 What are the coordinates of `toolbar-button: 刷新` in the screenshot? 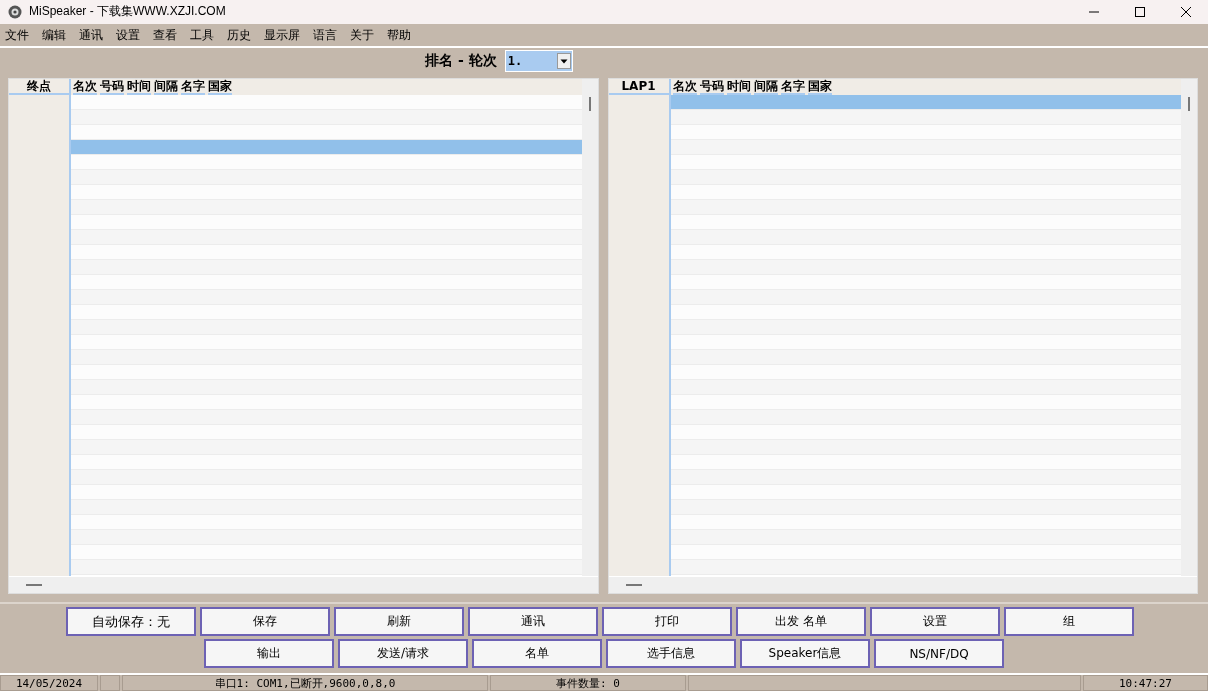 It's located at (399, 622).